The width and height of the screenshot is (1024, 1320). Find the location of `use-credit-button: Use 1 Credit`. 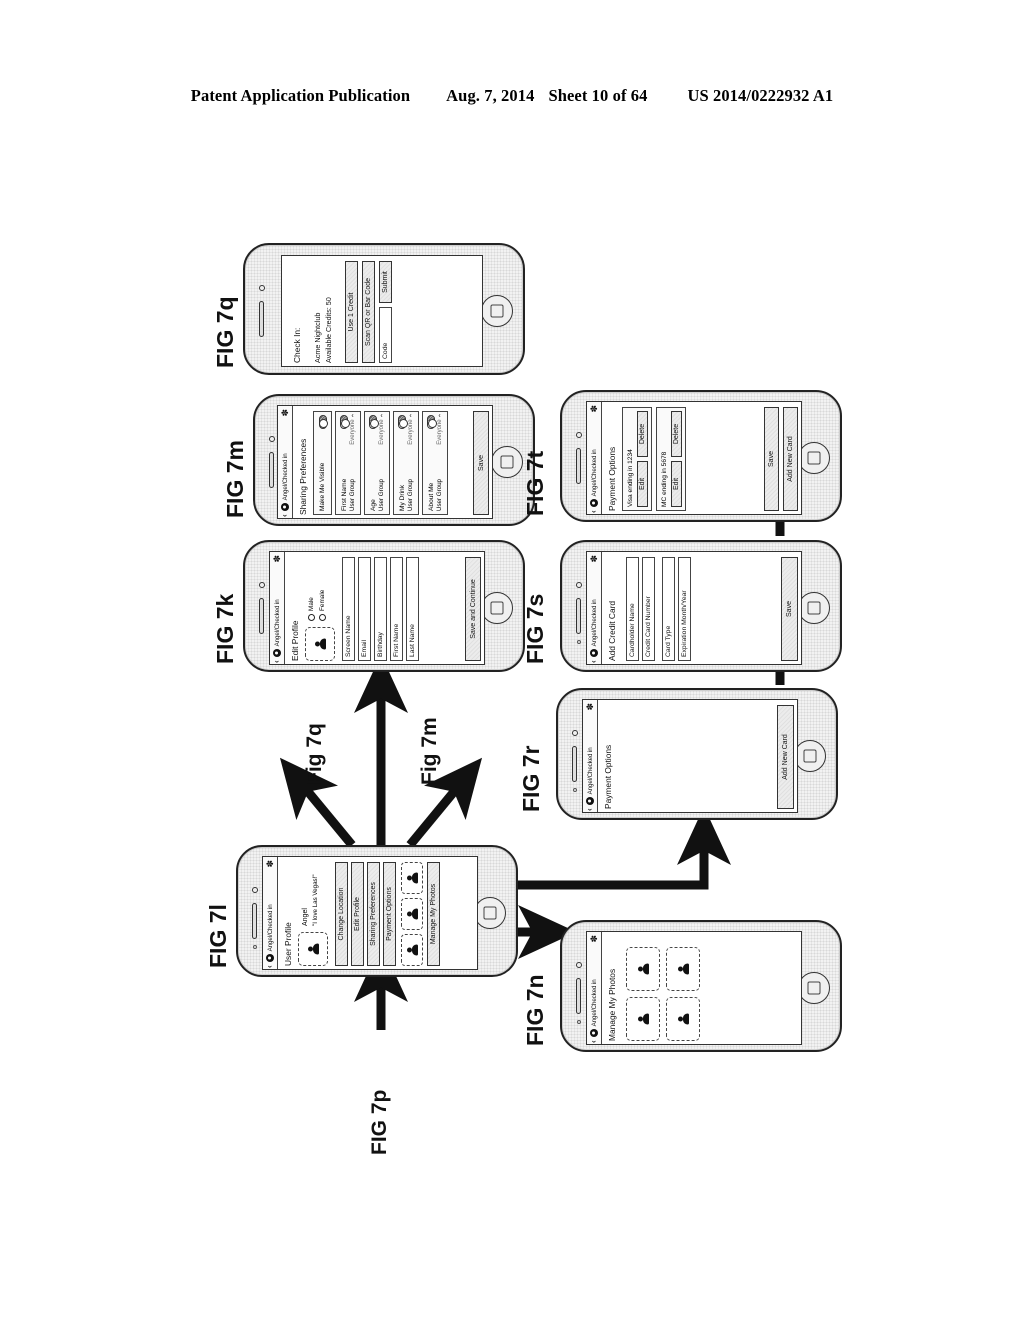

use-credit-button: Use 1 Credit is located at coordinates (351, 312).